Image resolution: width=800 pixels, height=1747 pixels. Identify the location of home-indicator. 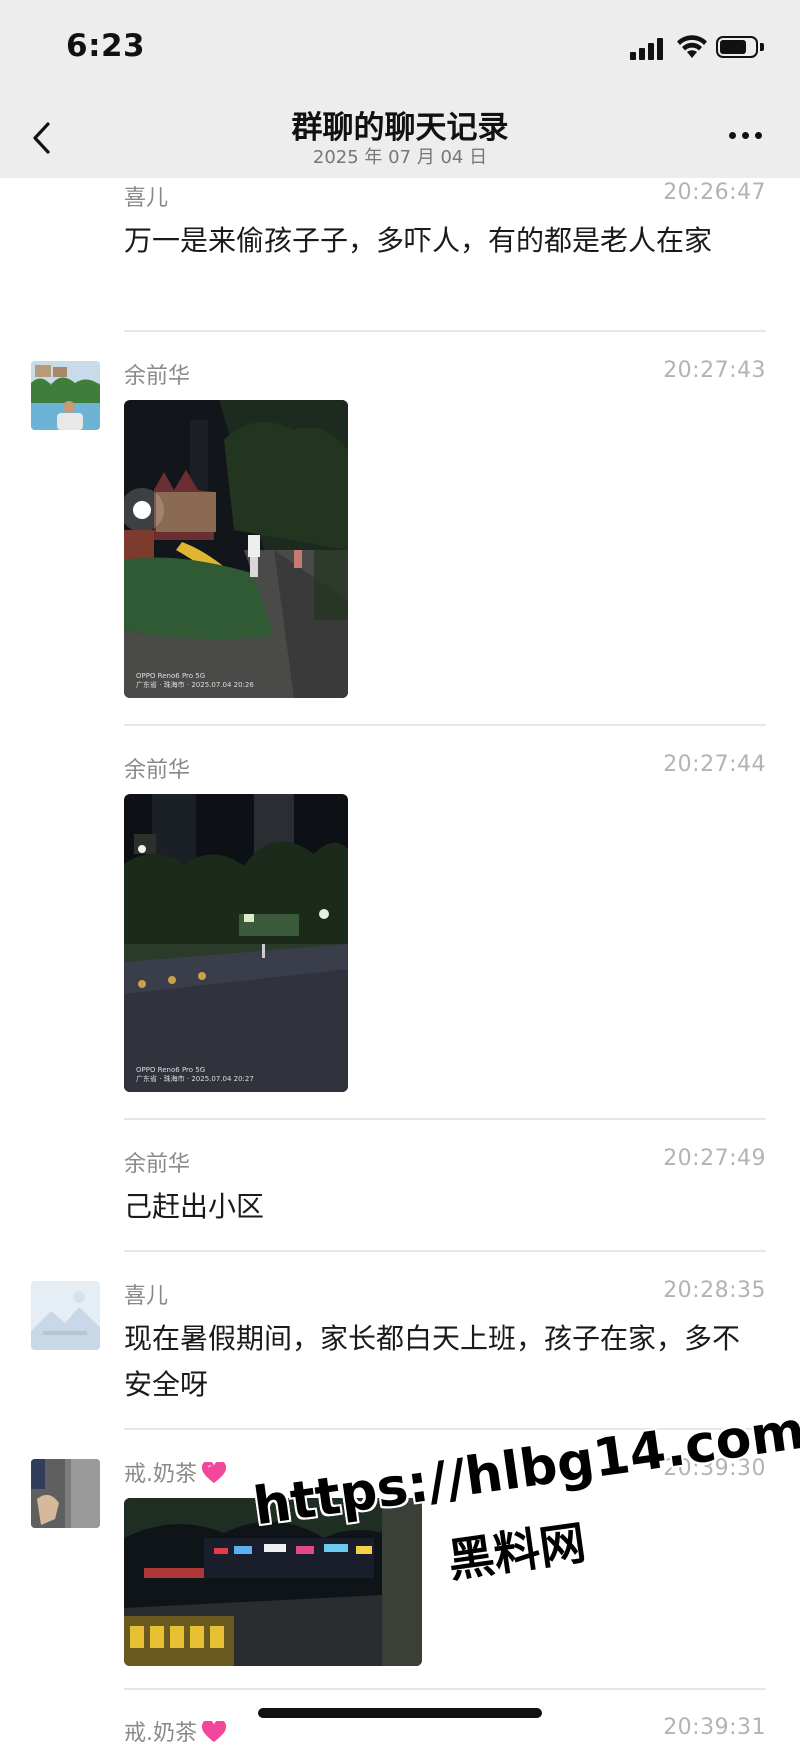
(400, 1713).